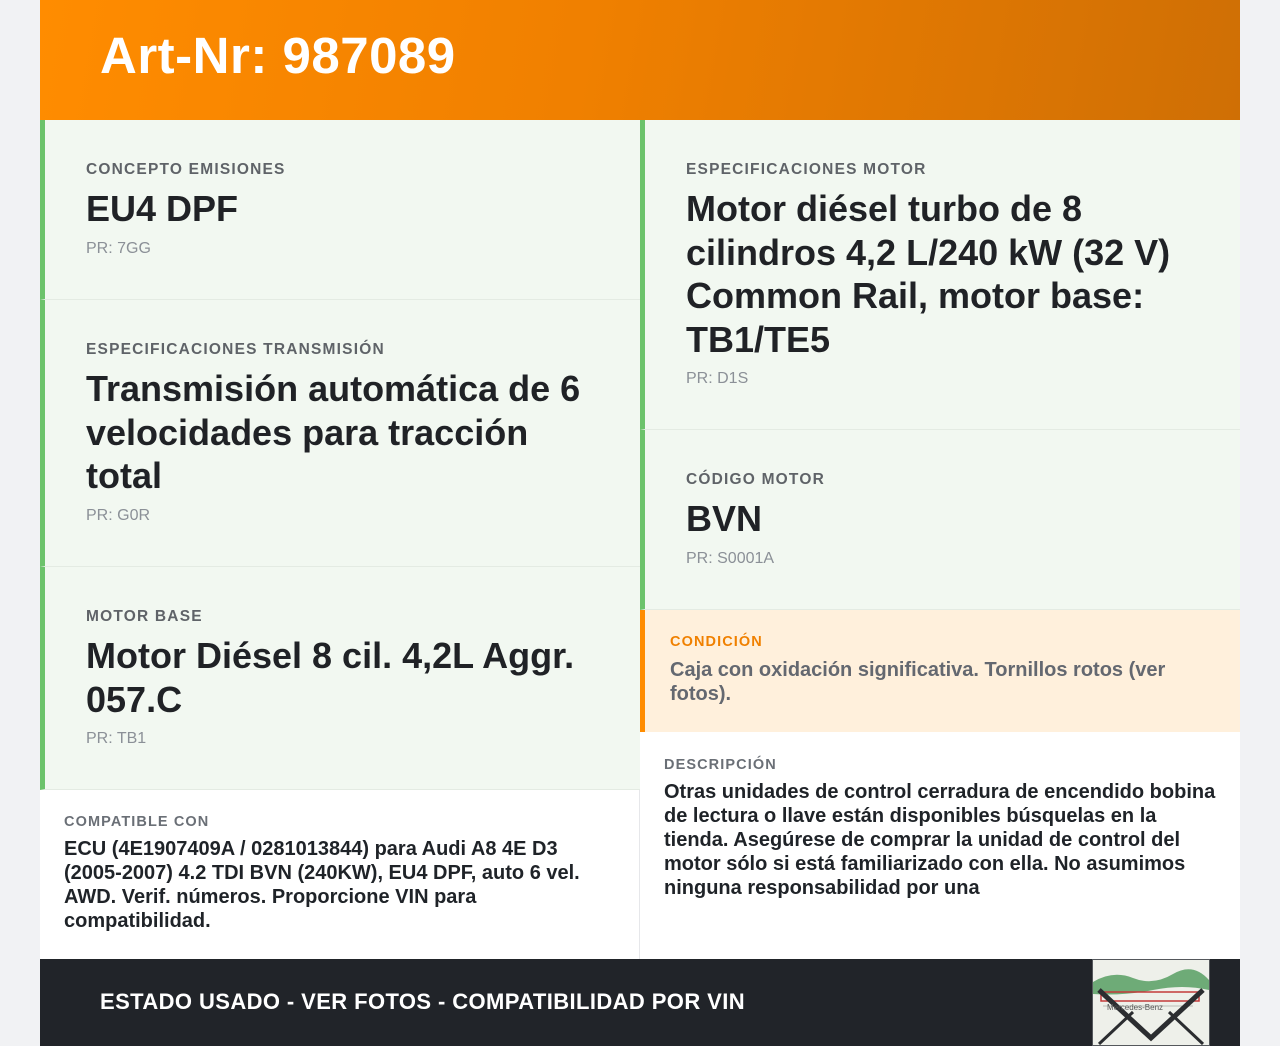 This screenshot has height=1046, width=1280. Describe the element at coordinates (730, 558) in the screenshot. I see `spec-pr-code: PR: S0001A` at that location.